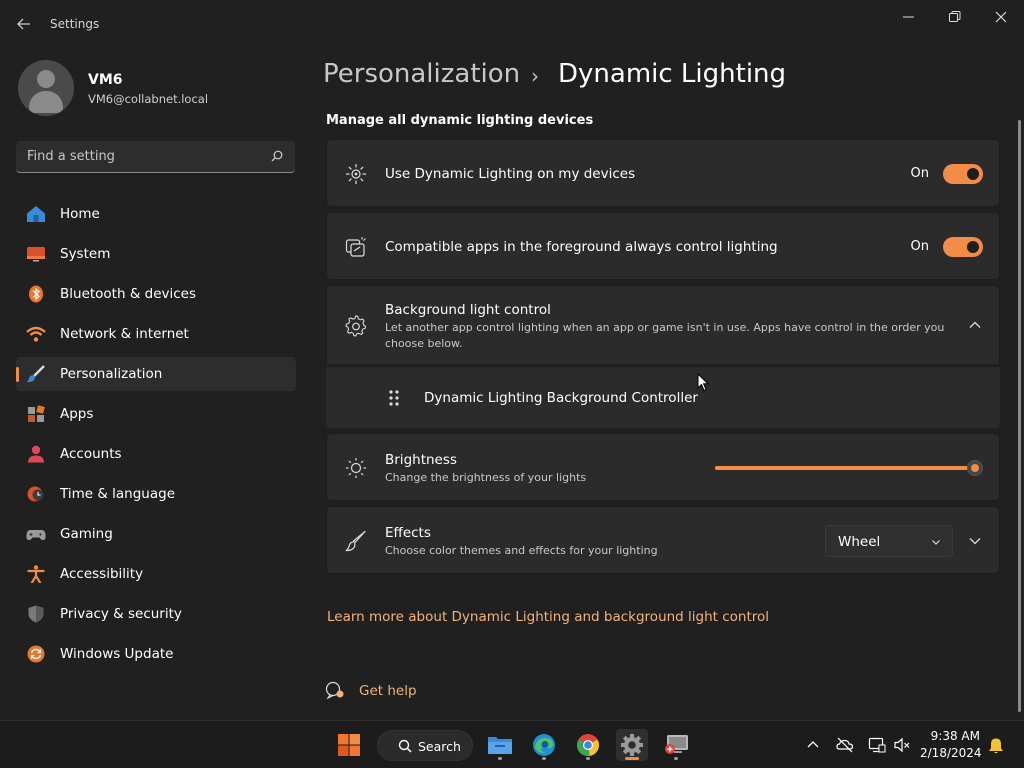 This screenshot has width=1024, height=768. I want to click on clock-globe-icon, so click(35, 494).